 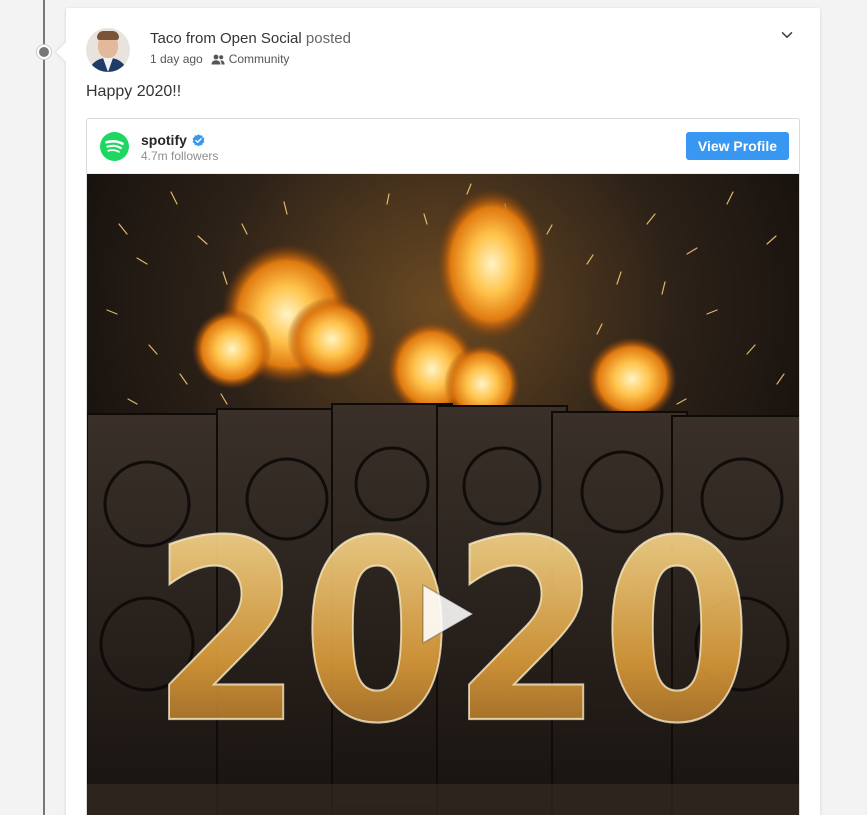 What do you see at coordinates (66, 52) in the screenshot?
I see `card-notch` at bounding box center [66, 52].